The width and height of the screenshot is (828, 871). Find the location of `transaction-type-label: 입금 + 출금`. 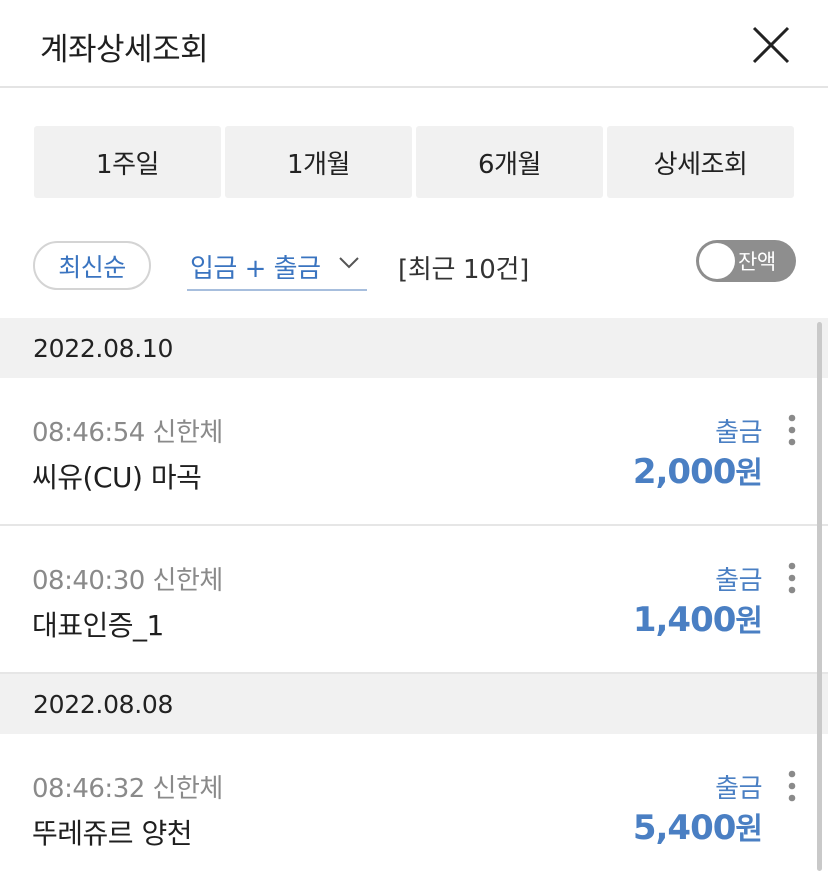

transaction-type-label: 입금 + 출금 is located at coordinates (255, 269).